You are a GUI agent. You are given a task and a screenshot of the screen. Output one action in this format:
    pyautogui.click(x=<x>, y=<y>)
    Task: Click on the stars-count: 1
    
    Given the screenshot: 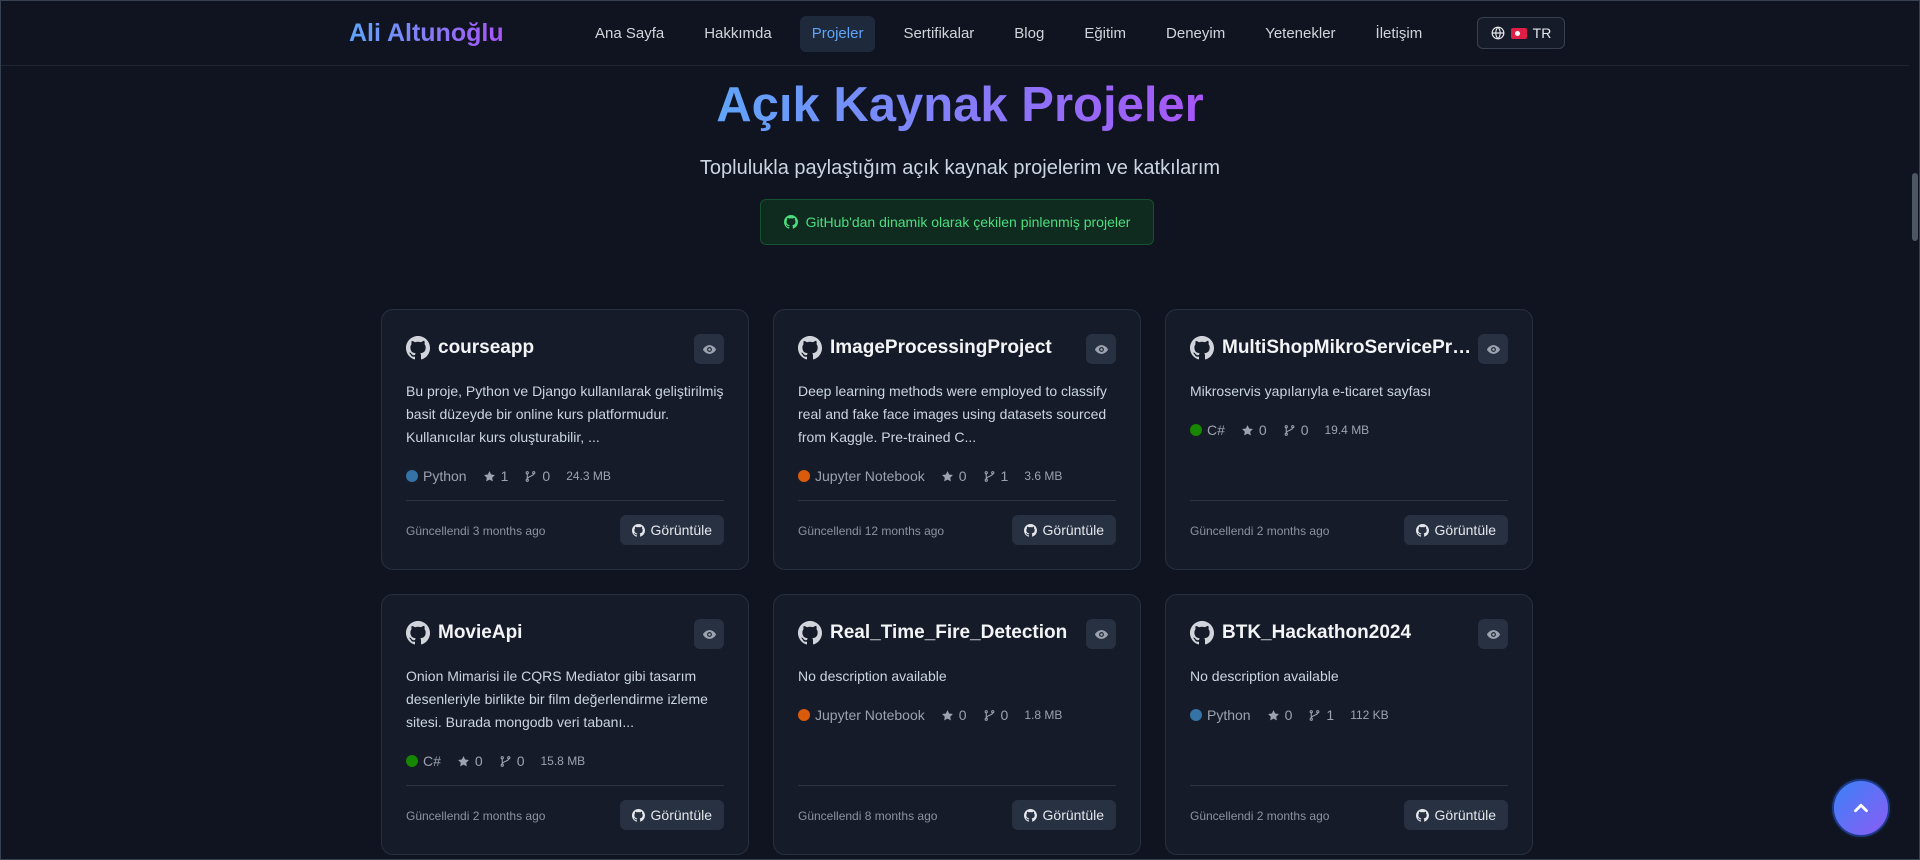 What is the action you would take?
    pyautogui.click(x=504, y=476)
    